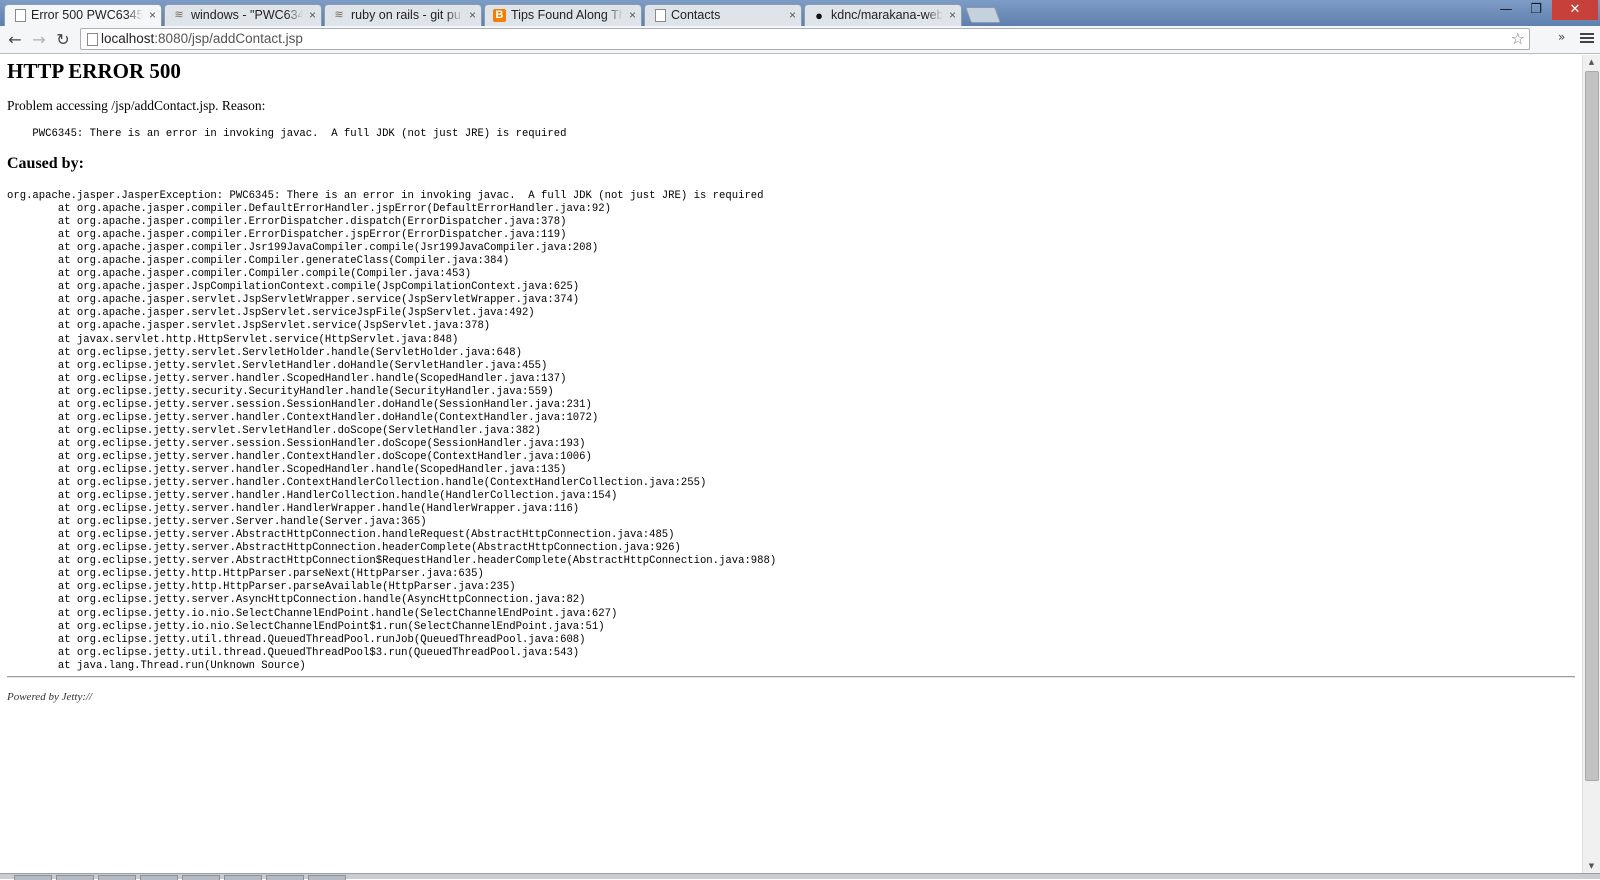  I want to click on tab-label: Contacts, so click(696, 15).